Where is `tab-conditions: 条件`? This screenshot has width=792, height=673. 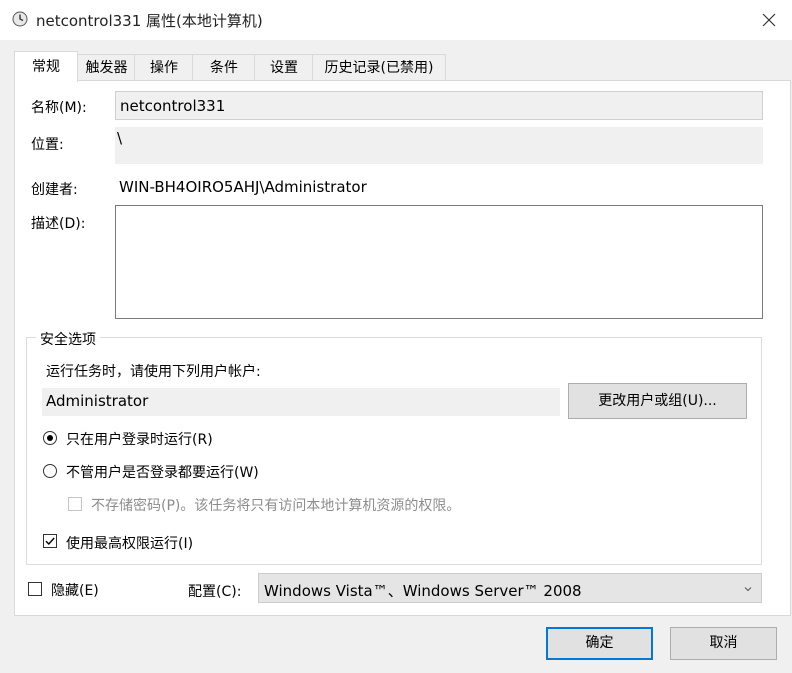 tab-conditions: 条件 is located at coordinates (224, 67).